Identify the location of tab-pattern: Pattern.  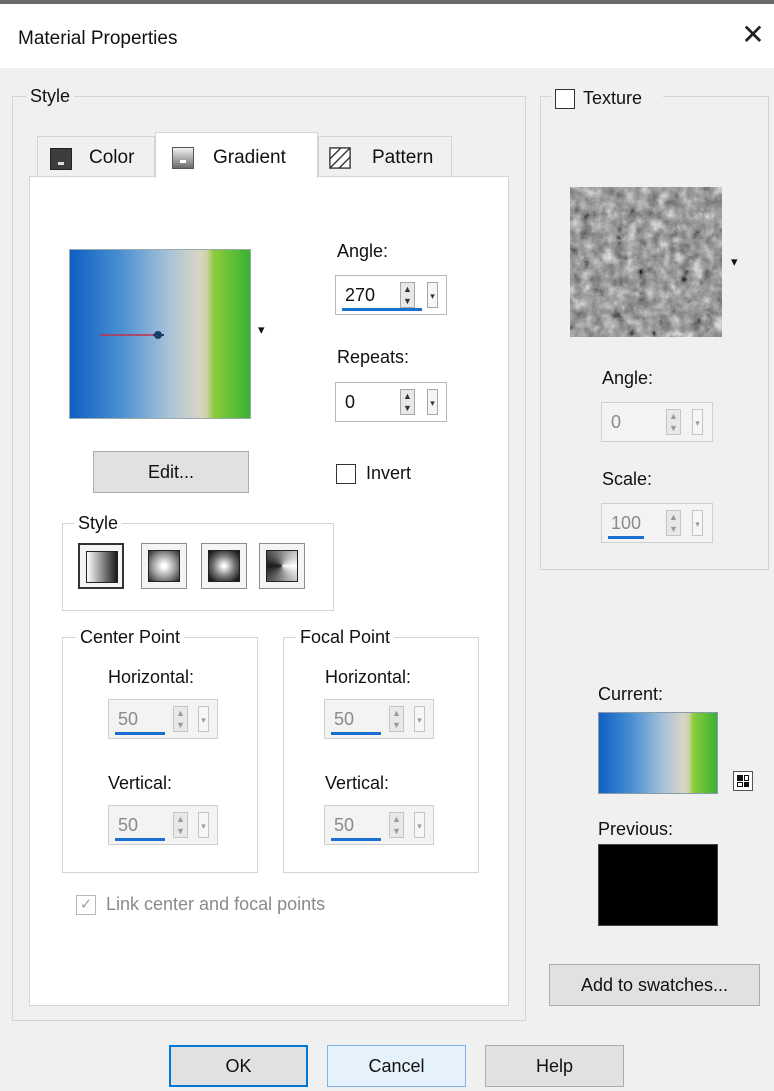
(385, 157).